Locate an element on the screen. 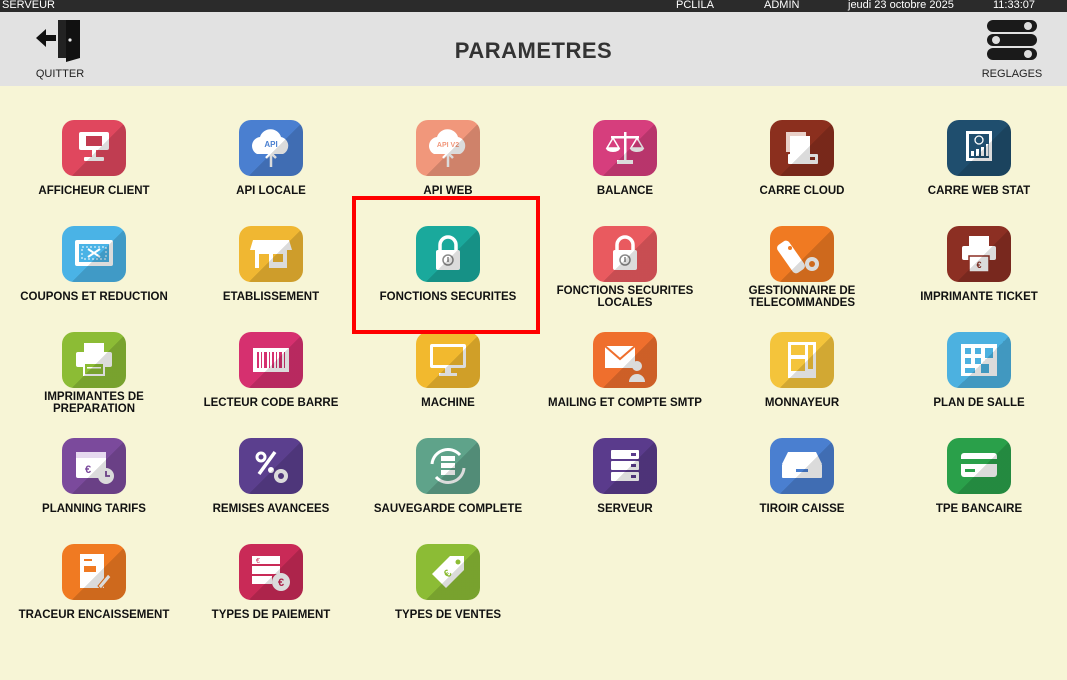  settings-tile-api-web: API V2 API WEB is located at coordinates (448, 170).